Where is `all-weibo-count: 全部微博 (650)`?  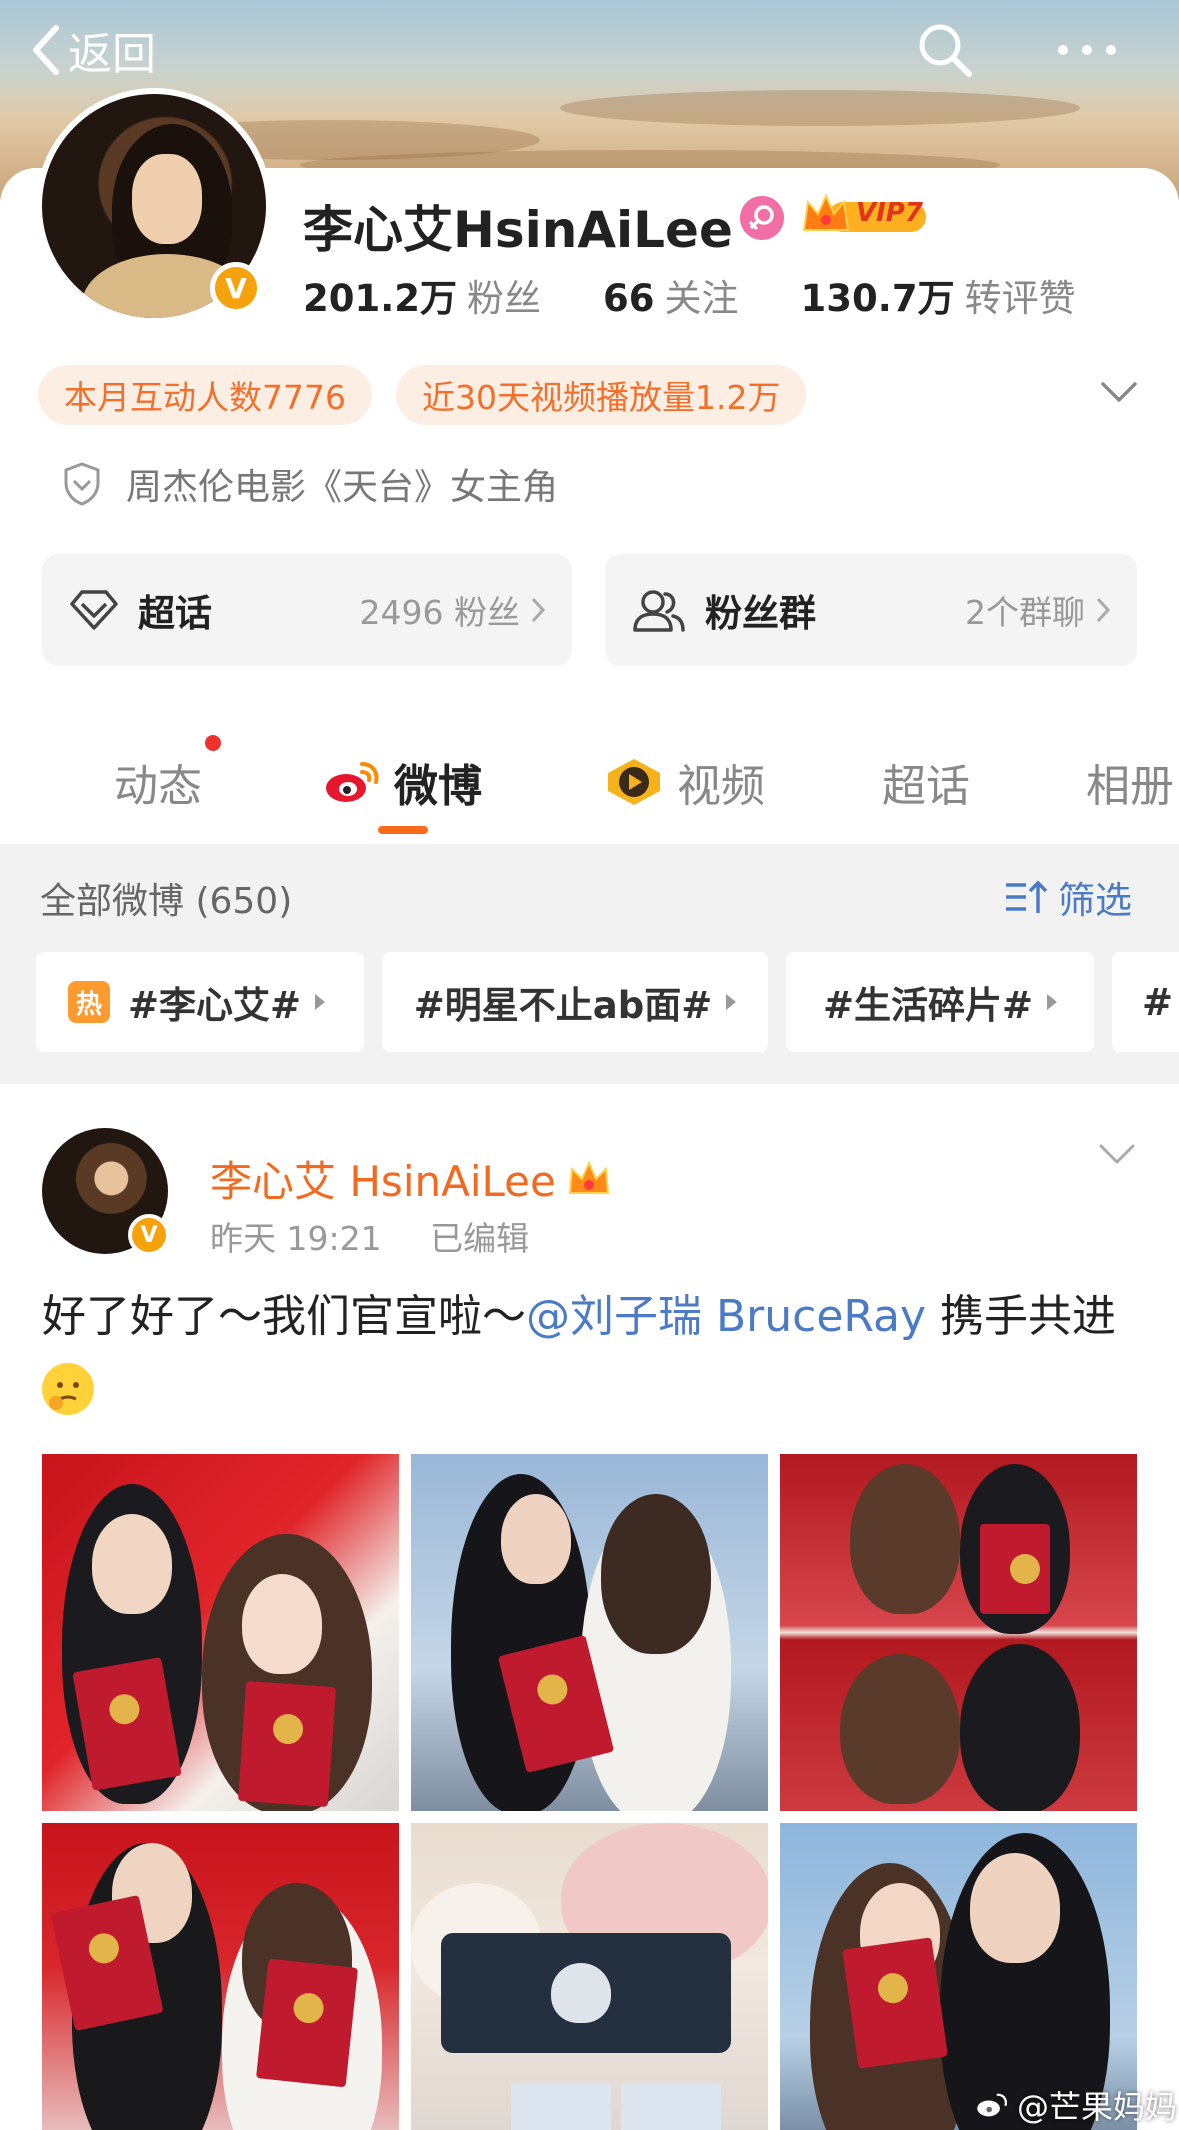 all-weibo-count: 全部微博 (650) is located at coordinates (166, 901).